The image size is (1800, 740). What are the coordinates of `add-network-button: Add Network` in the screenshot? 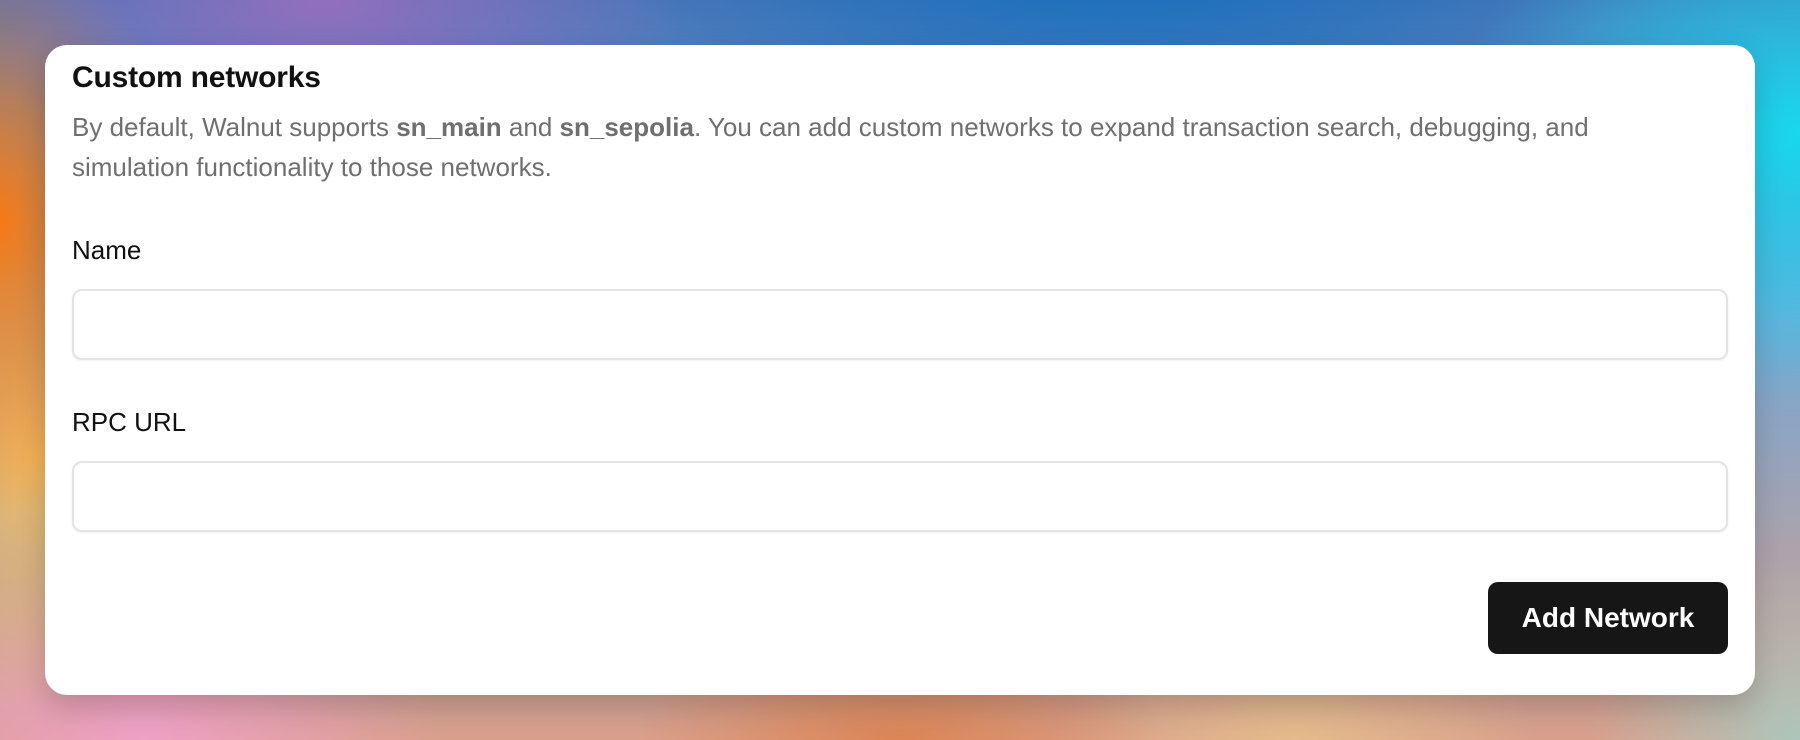 It's located at (1608, 618).